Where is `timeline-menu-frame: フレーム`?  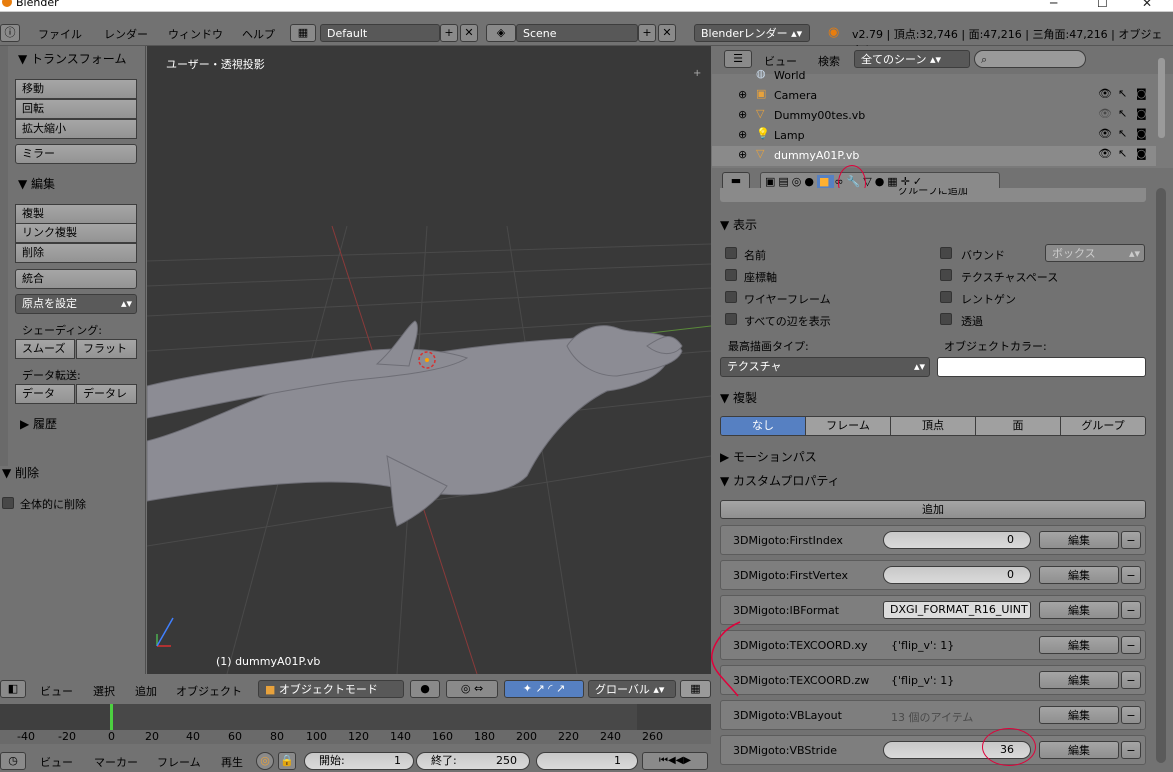 timeline-menu-frame: フレーム is located at coordinates (179, 762).